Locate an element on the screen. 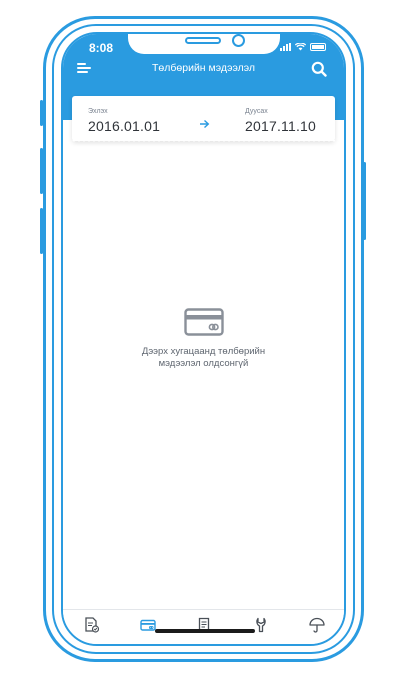 The height and width of the screenshot is (676, 406). search-icon is located at coordinates (319, 69).